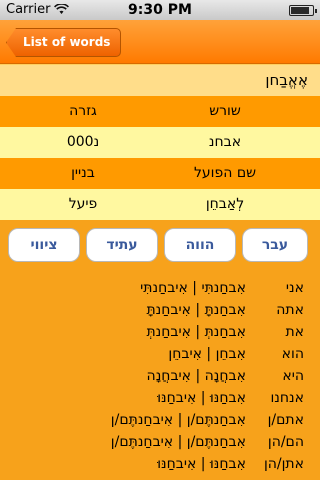 The width and height of the screenshot is (320, 480). I want to click on tense-future-button: עתיד, so click(122, 245).